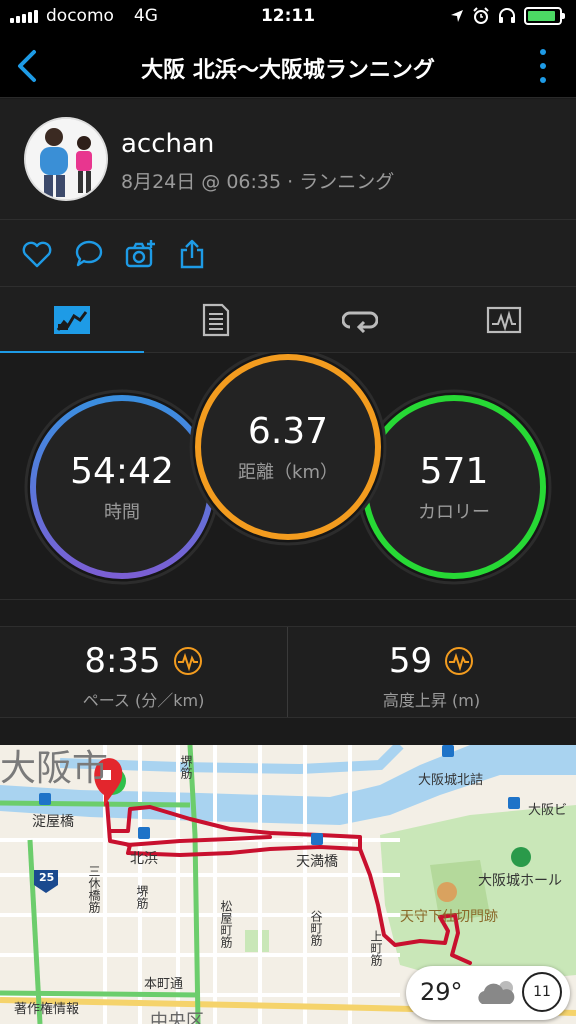  I want to click on headphones-icon, so click(507, 15).